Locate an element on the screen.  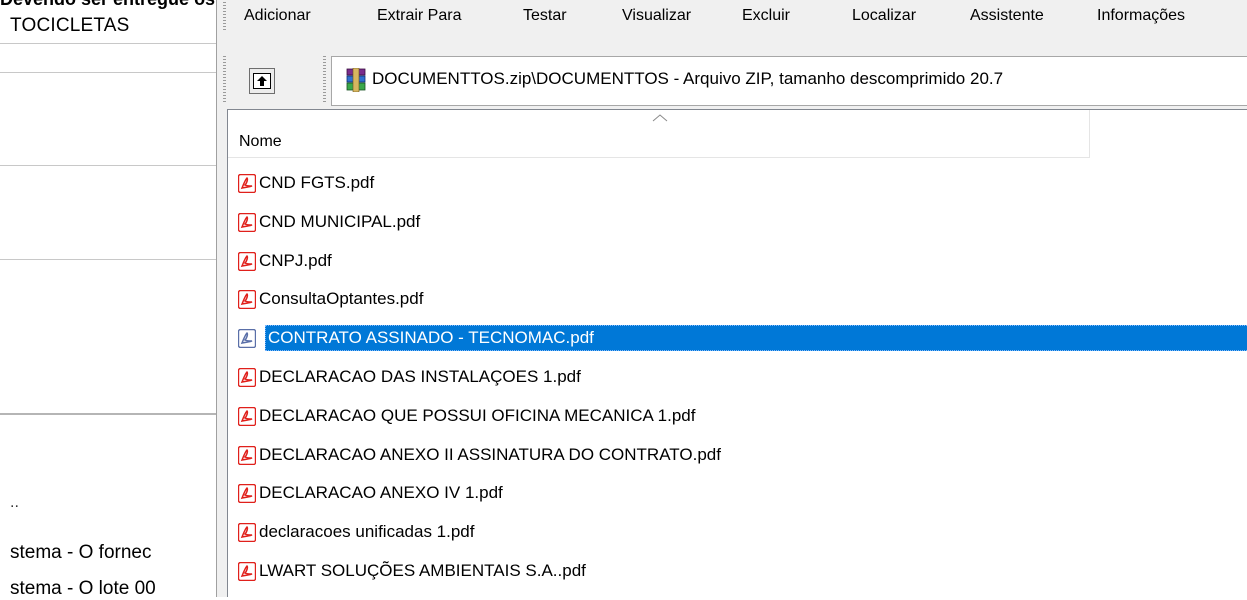
file-name: CND MUNICIPAL.pdf is located at coordinates (340, 221).